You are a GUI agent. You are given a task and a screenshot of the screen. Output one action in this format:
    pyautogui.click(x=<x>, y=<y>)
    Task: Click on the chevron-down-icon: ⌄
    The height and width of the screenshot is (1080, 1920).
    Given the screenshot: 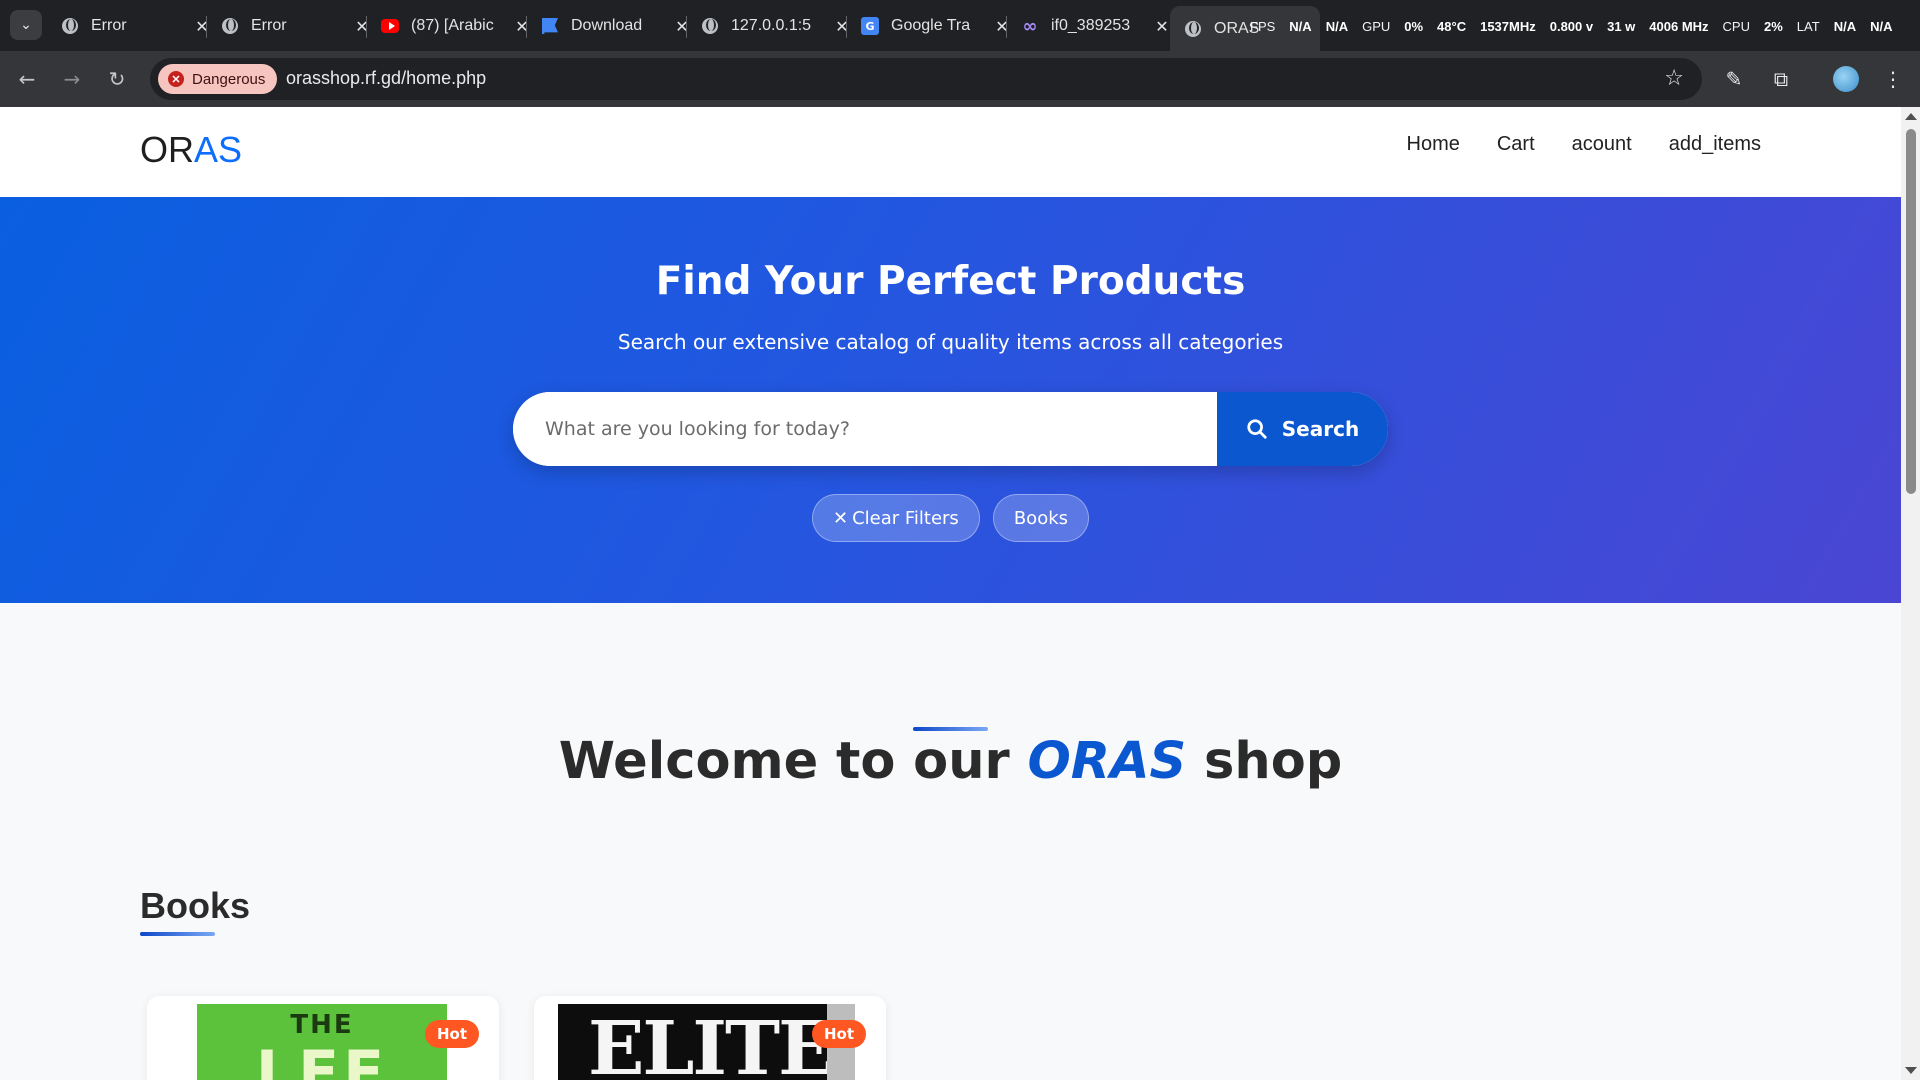 What is the action you would take?
    pyautogui.click(x=26, y=25)
    